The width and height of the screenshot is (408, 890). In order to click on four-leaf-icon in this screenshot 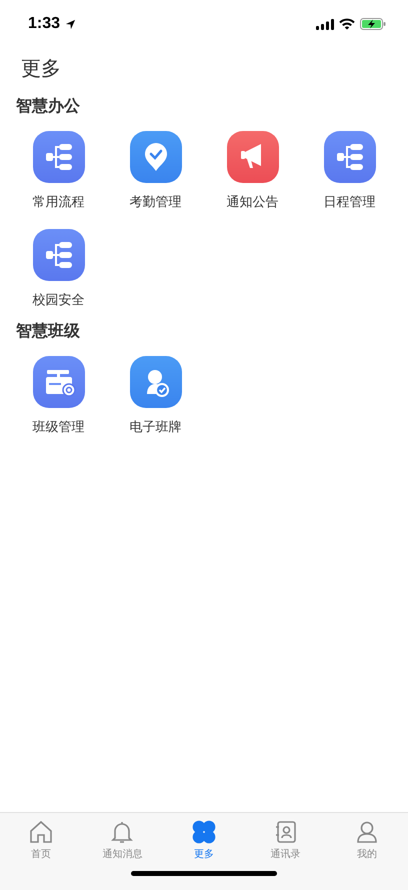, I will do `click(203, 832)`.